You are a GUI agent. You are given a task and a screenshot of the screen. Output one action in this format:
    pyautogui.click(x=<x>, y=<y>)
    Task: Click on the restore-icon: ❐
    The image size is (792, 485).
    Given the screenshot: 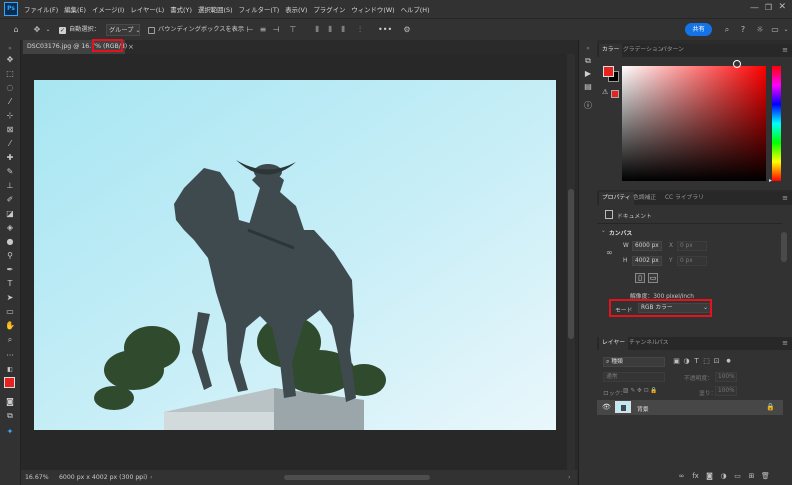 What is the action you would take?
    pyautogui.click(x=768, y=7)
    